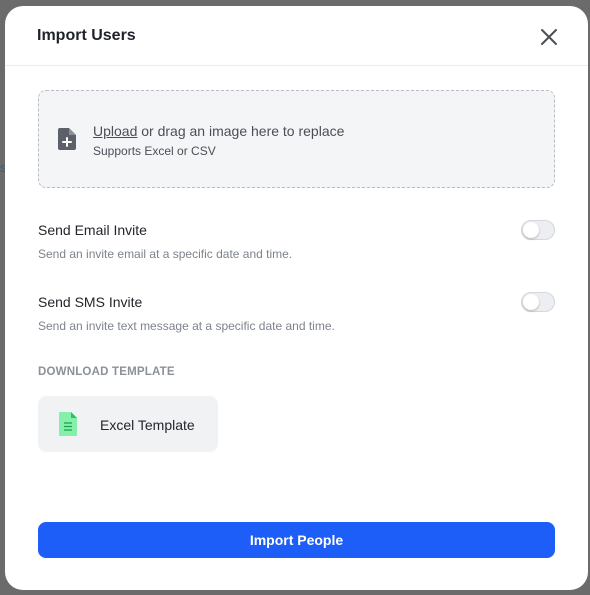 Image resolution: width=590 pixels, height=595 pixels. I want to click on modal-title: Import Users, so click(86, 35).